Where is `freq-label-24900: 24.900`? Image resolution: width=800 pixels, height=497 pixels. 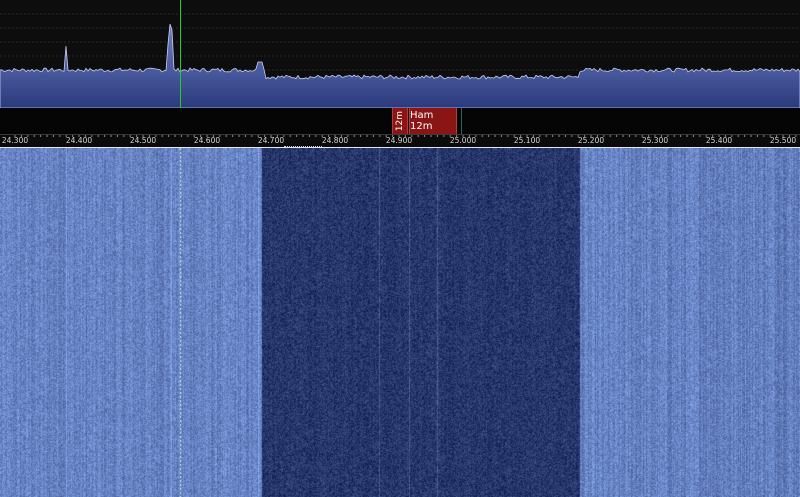 freq-label-24900: 24.900 is located at coordinates (399, 140).